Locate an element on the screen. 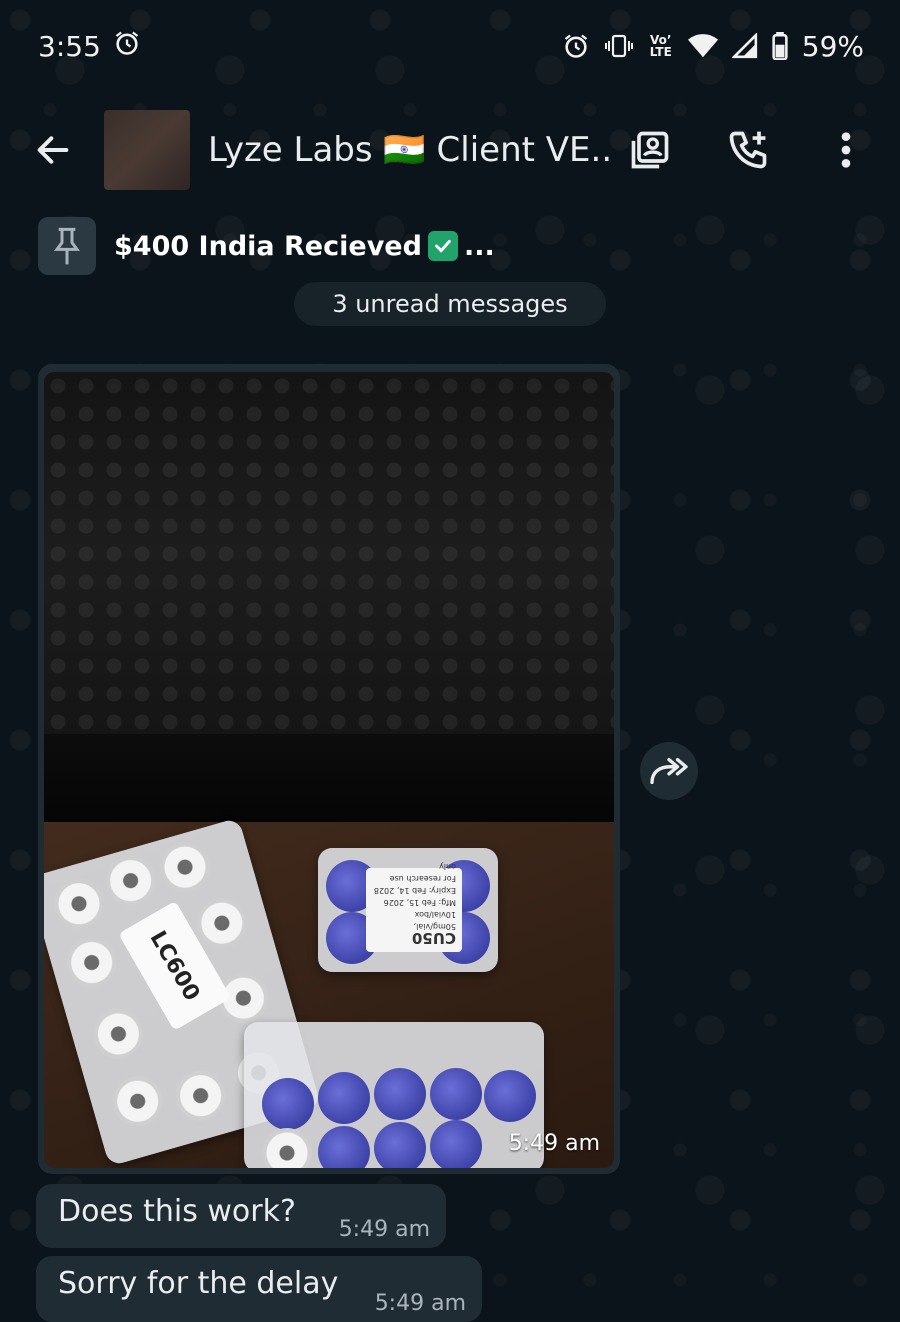 The height and width of the screenshot is (1322, 900). mailer-flap is located at coordinates (329, 778).